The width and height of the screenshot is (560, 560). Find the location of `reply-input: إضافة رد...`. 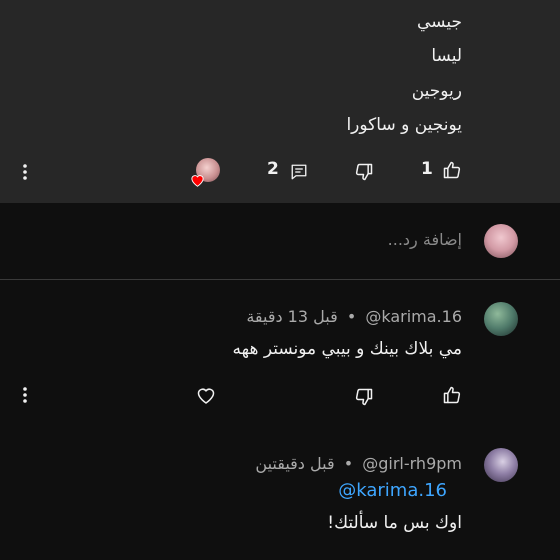

reply-input: إضافة رد... is located at coordinates (425, 239).